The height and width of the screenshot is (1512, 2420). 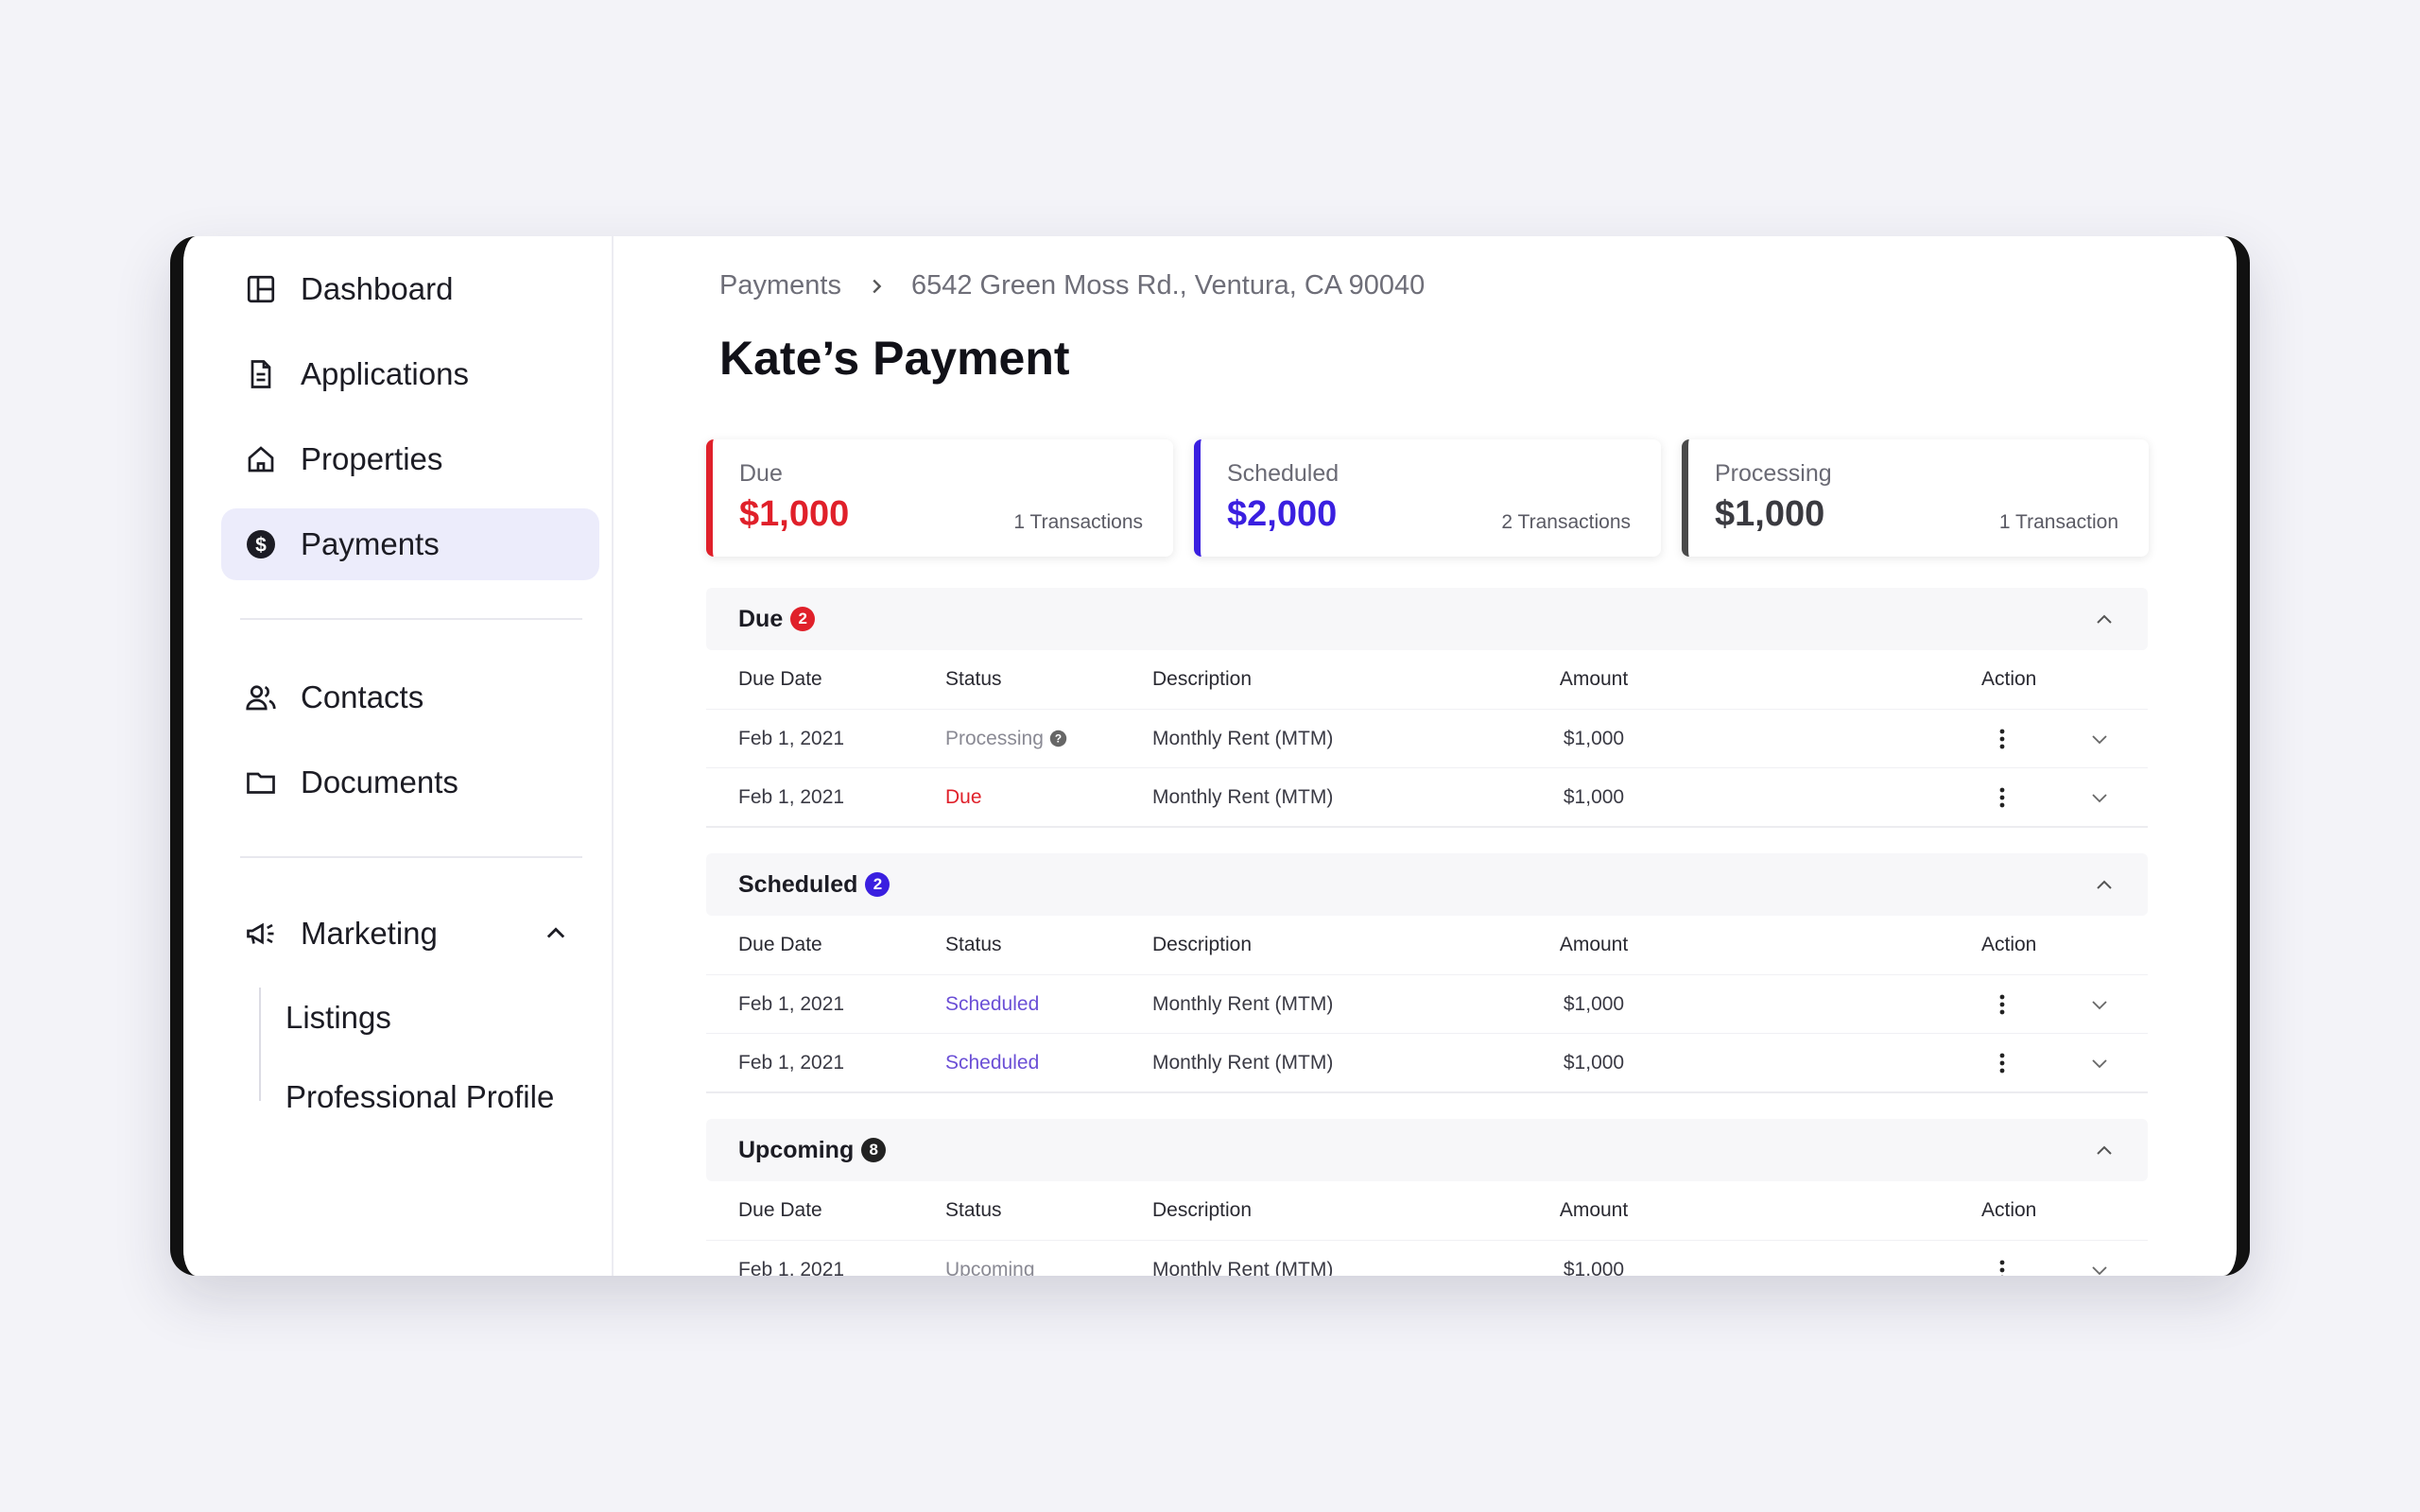 I want to click on card-transaction-count: 1 Transactions, so click(x=1078, y=522).